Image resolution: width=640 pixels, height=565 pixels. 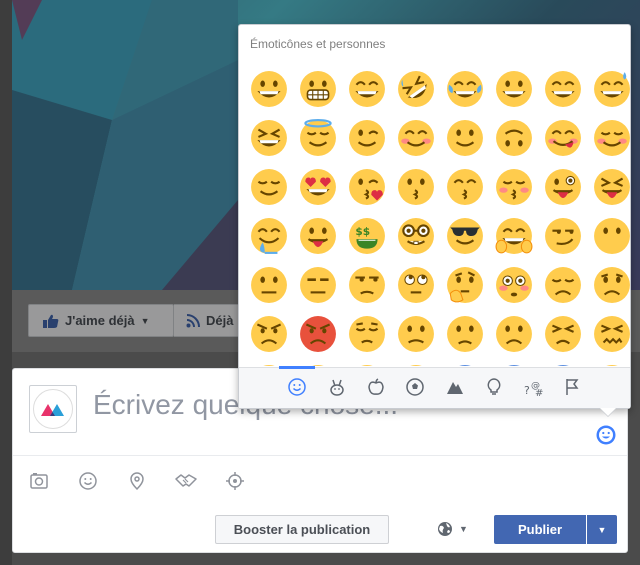 I want to click on check-in-button, so click(x=137, y=481).